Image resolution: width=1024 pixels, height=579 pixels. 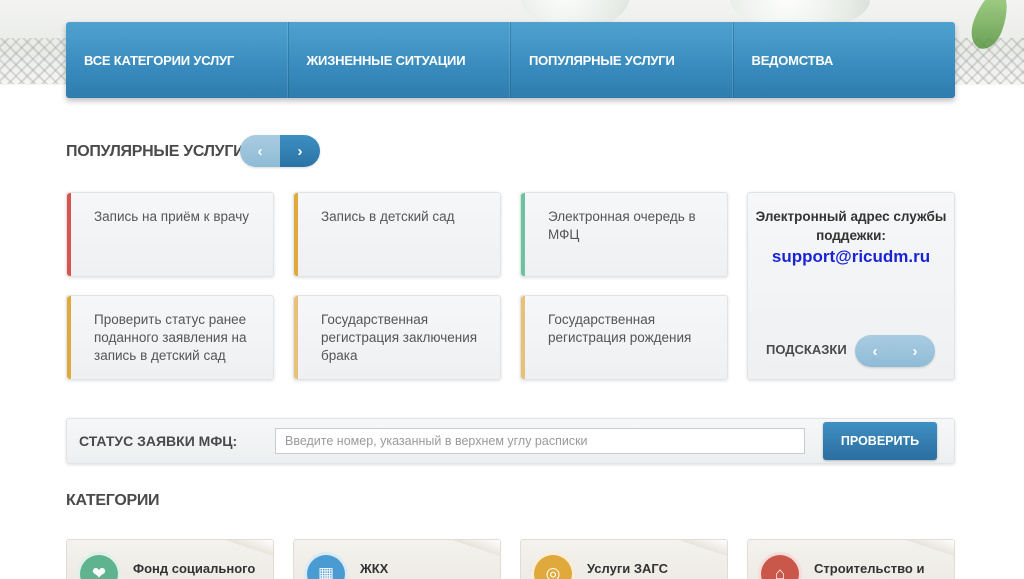 What do you see at coordinates (620, 328) in the screenshot?
I see `service-card-label: Государственная регистрация рождения` at bounding box center [620, 328].